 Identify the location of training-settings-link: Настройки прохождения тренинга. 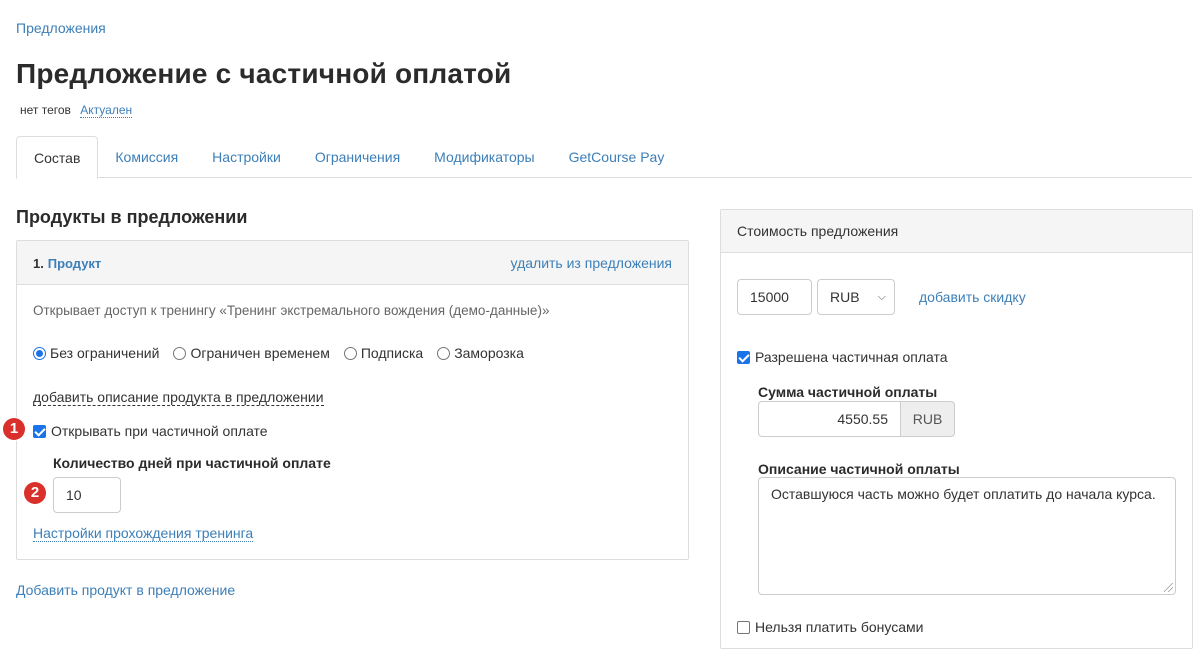
(143, 533).